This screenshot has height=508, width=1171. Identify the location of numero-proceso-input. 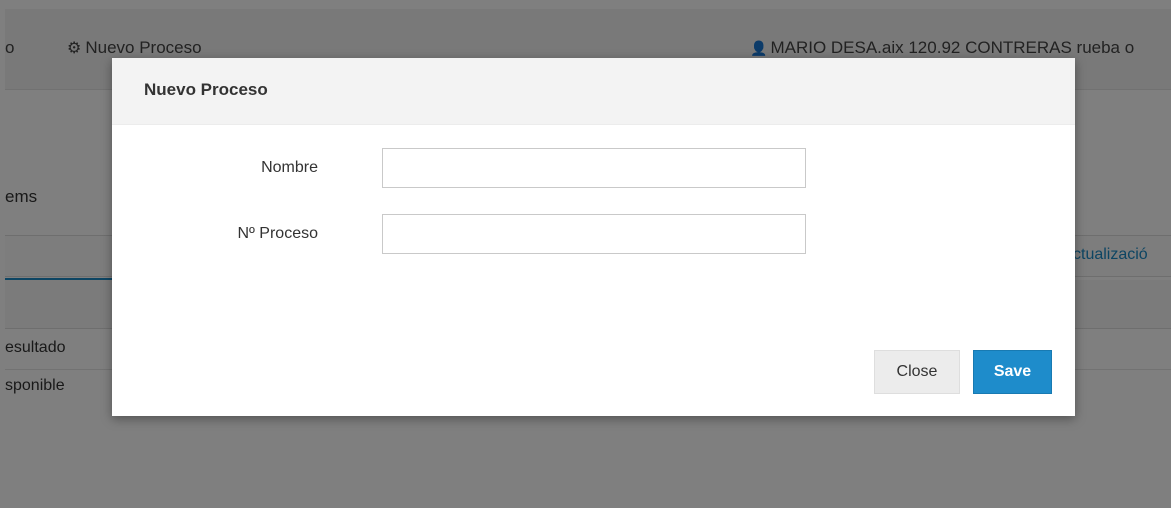
(594, 234).